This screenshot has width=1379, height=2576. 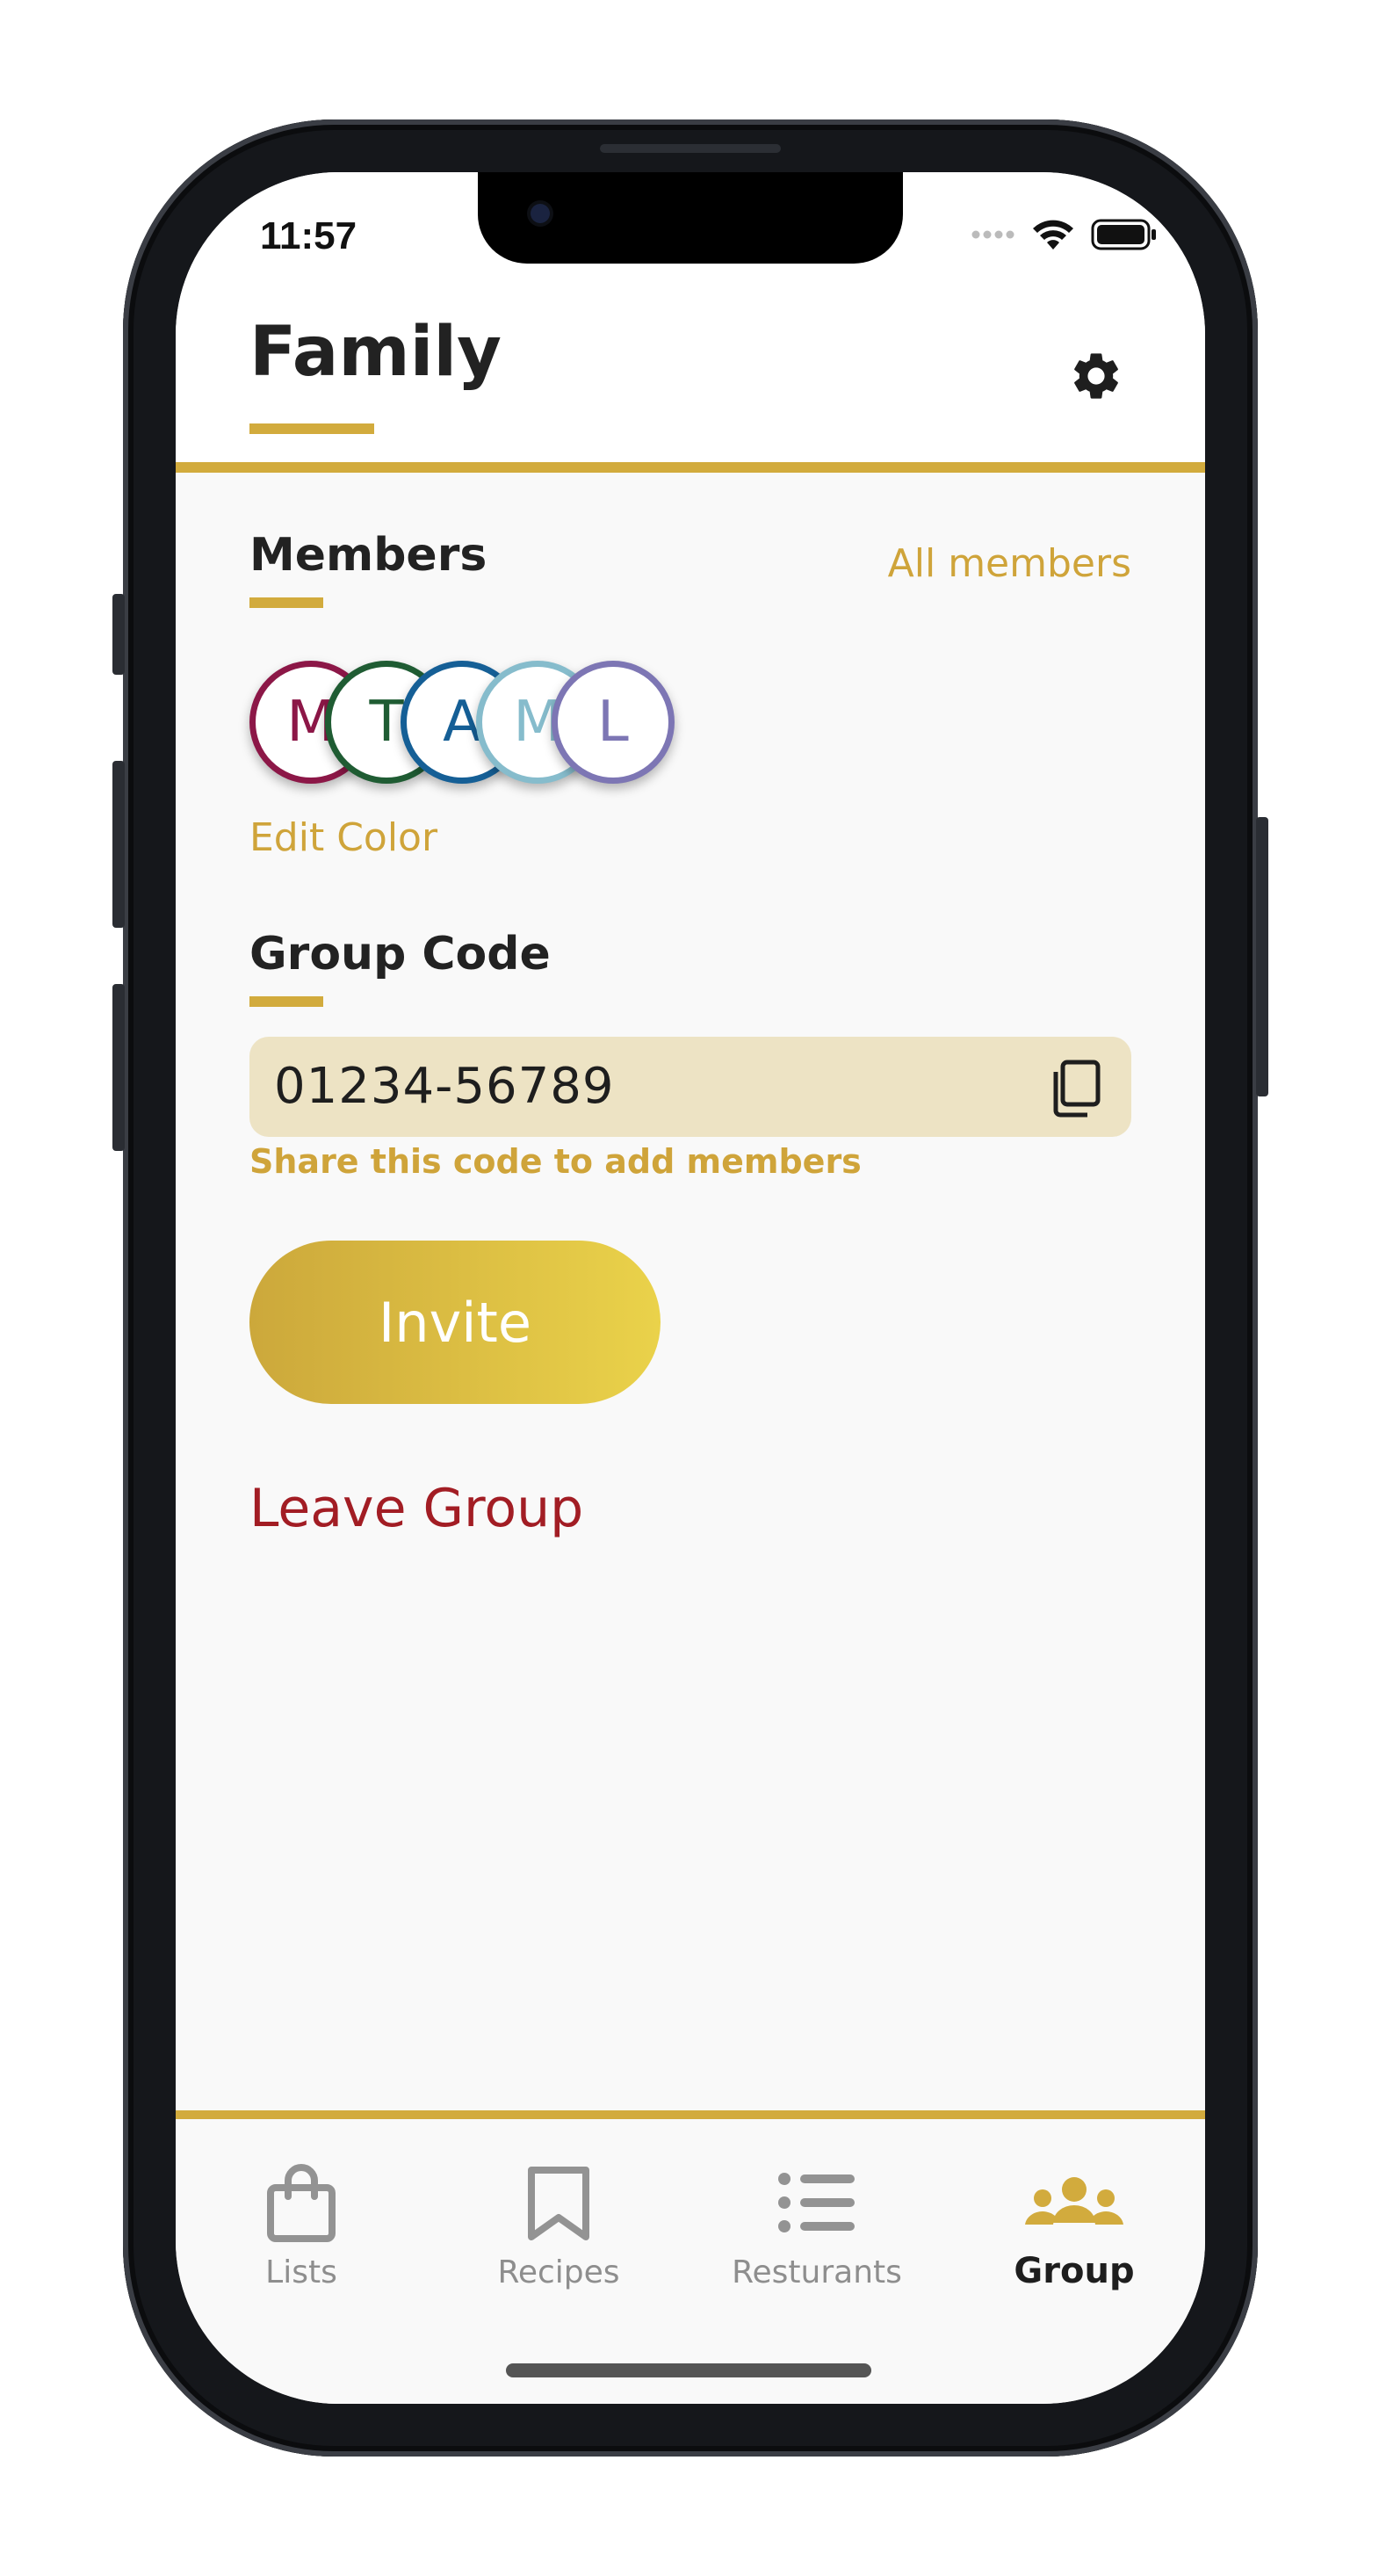 What do you see at coordinates (118, 844) in the screenshot?
I see `volume-up-button` at bounding box center [118, 844].